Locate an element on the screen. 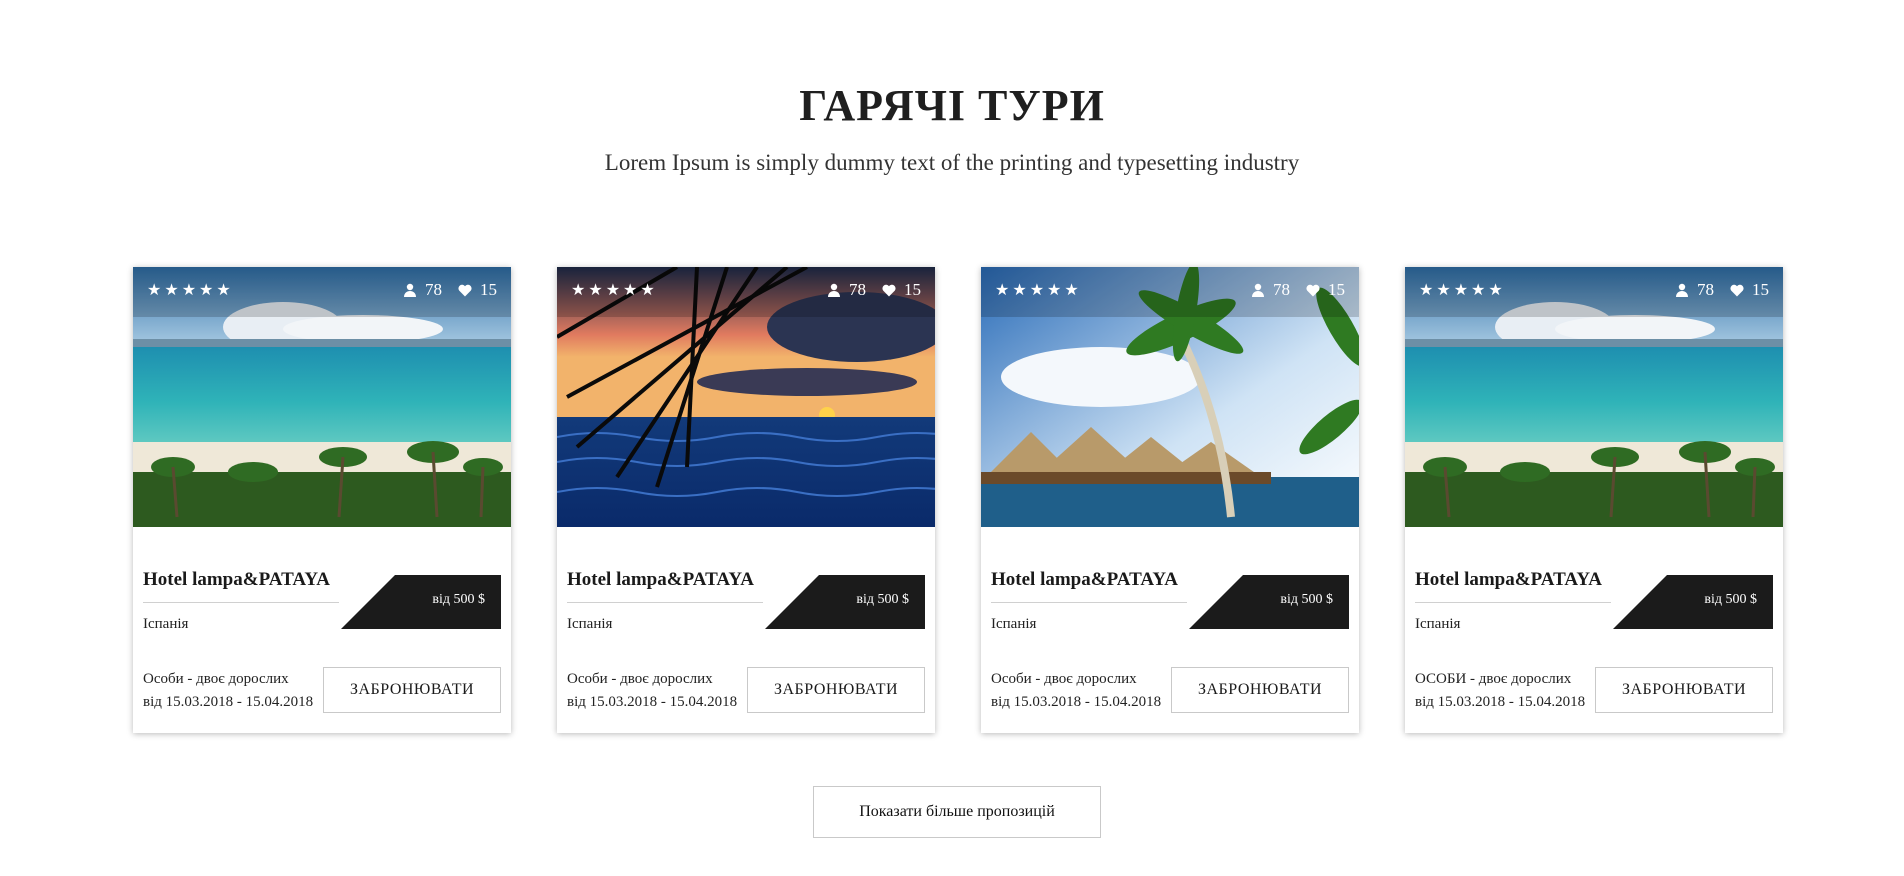 The image size is (1904, 876). persons: ОСОБИ - двоє дорослих is located at coordinates (1493, 679).